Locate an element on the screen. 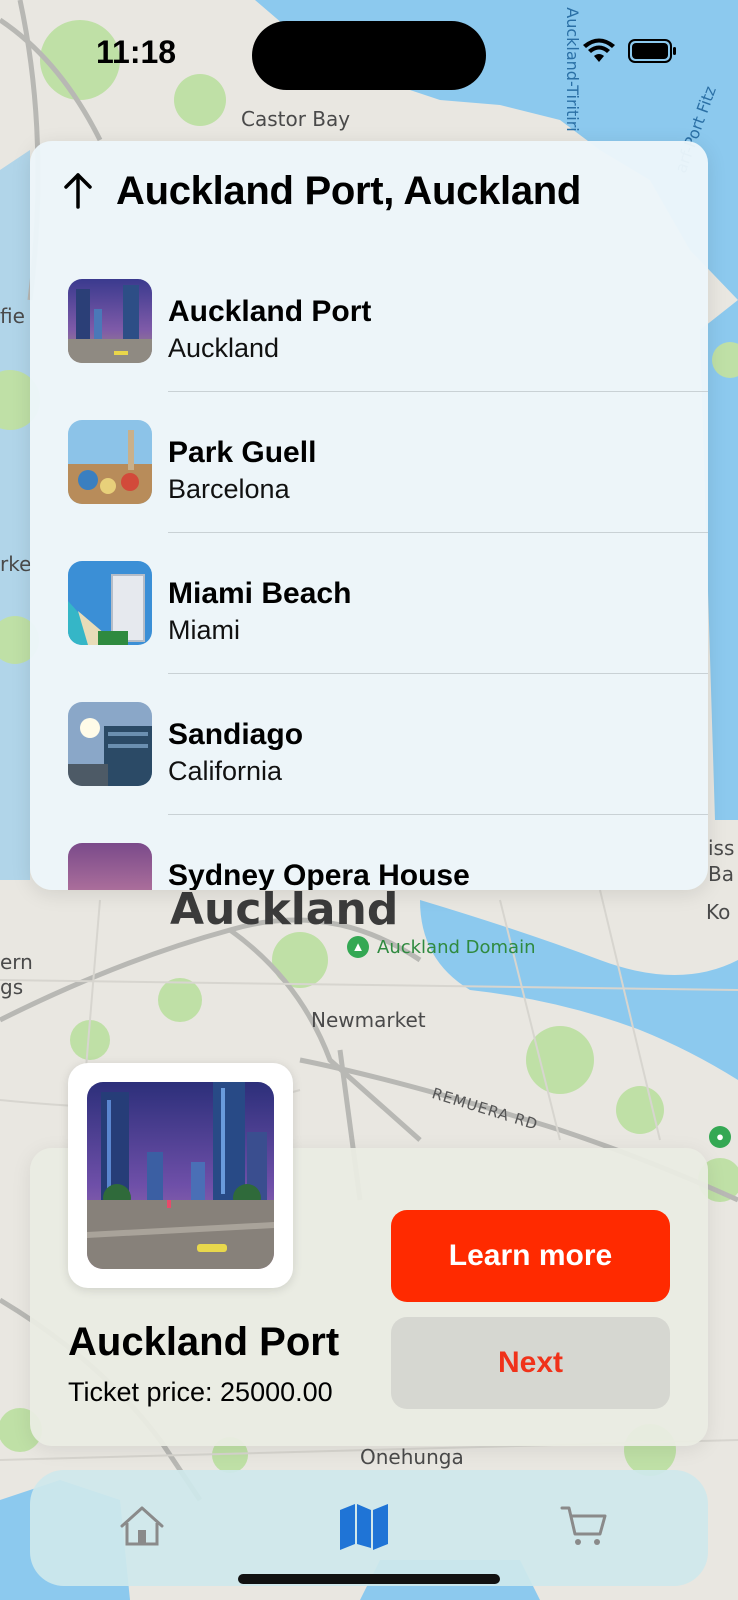 The image size is (738, 1600). item-title: Miami Beach is located at coordinates (260, 593).